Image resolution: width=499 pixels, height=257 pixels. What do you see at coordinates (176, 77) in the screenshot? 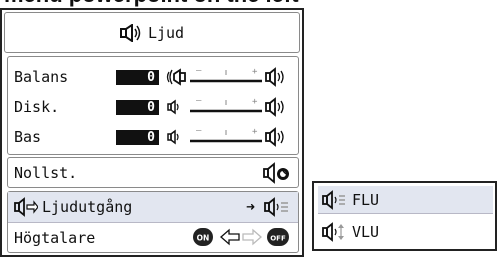
I see `speaker-left-icon` at bounding box center [176, 77].